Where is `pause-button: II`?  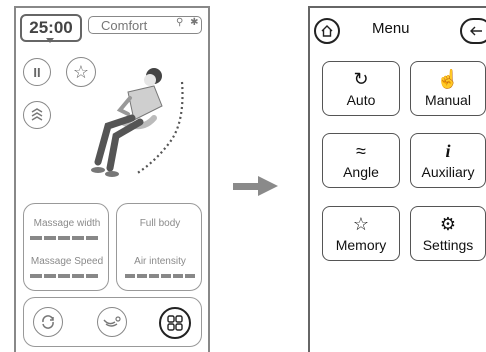
pause-button: II is located at coordinates (37, 72).